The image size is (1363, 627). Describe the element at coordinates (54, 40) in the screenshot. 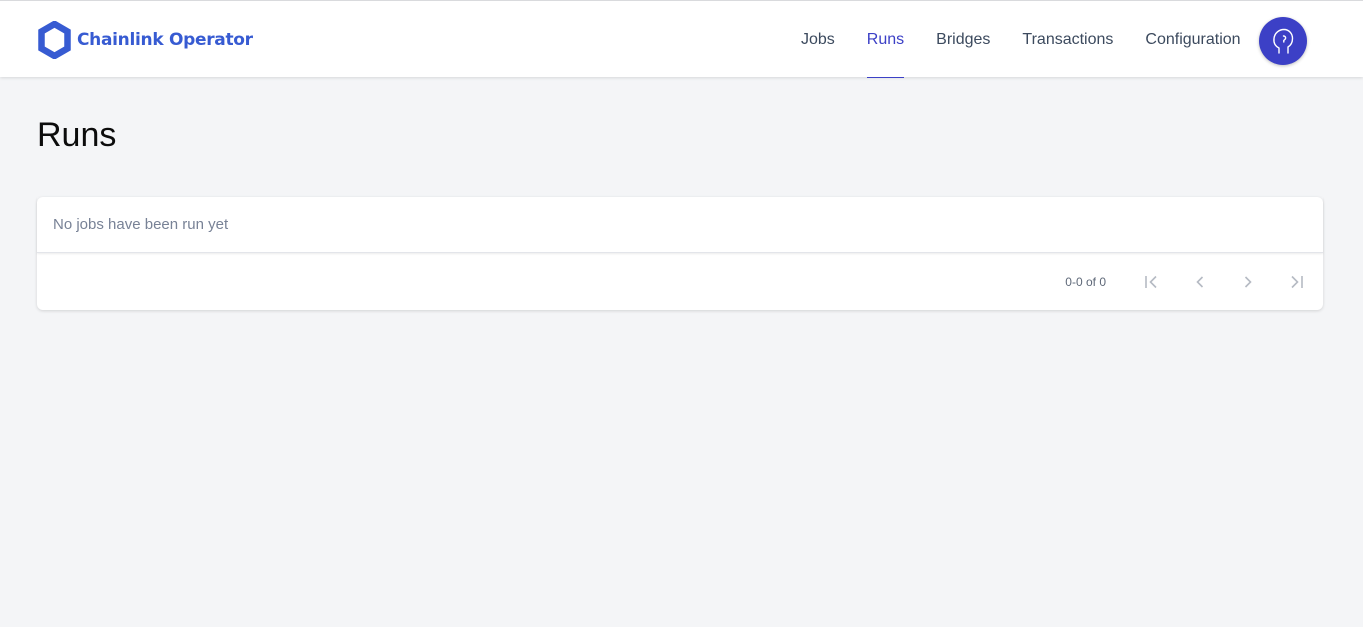

I see `chainlink-hexagon-icon` at that location.